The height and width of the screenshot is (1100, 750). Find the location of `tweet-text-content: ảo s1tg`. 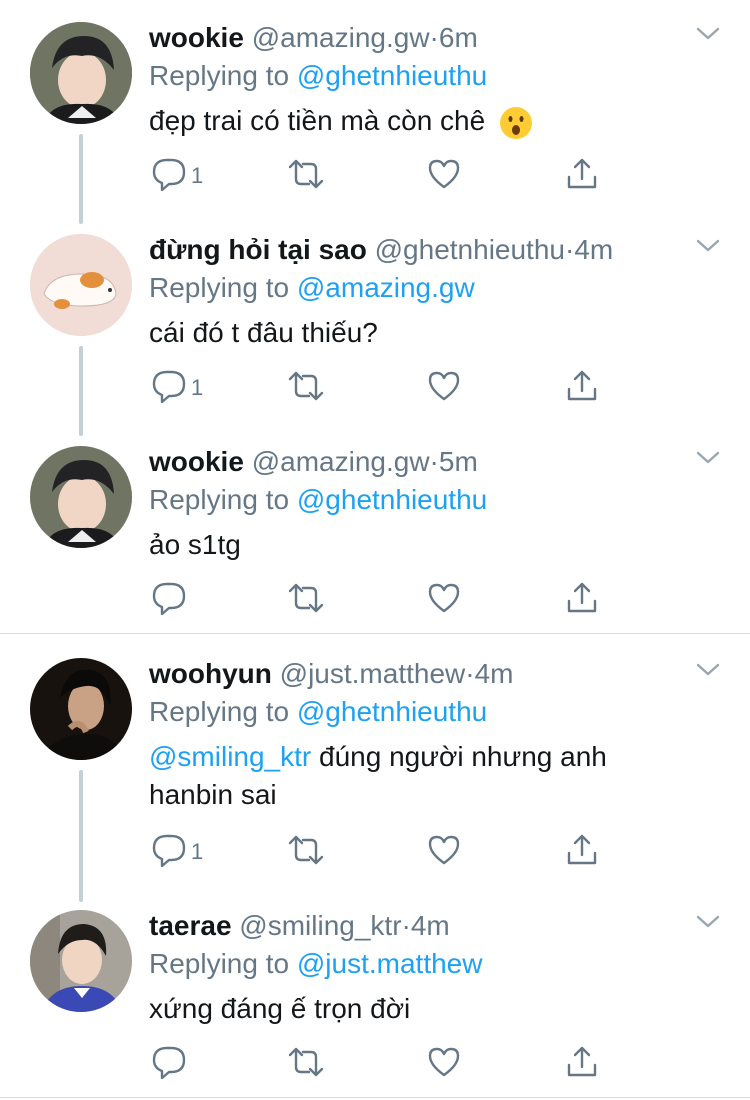

tweet-text-content: ảo s1tg is located at coordinates (195, 544).